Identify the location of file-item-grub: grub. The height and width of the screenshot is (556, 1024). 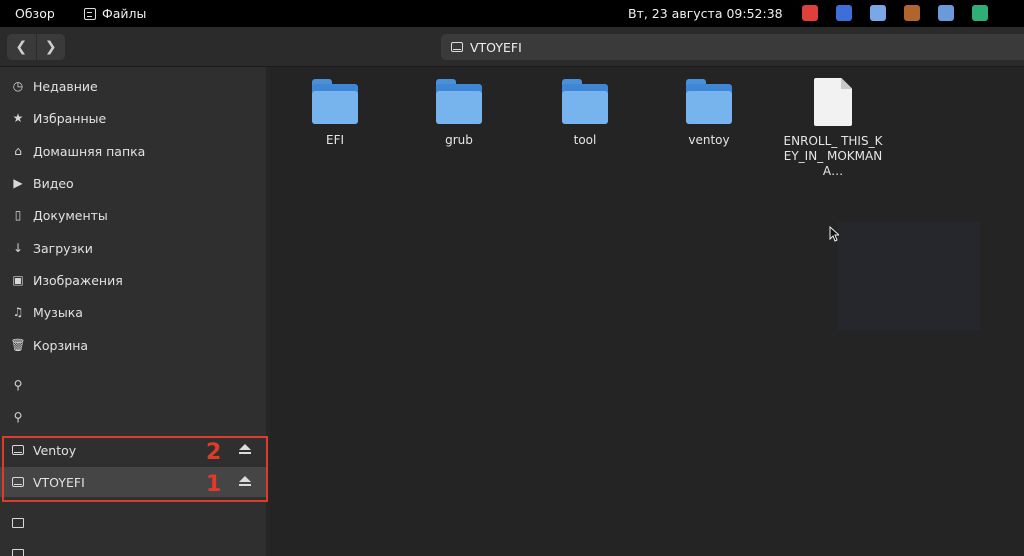
(459, 113).